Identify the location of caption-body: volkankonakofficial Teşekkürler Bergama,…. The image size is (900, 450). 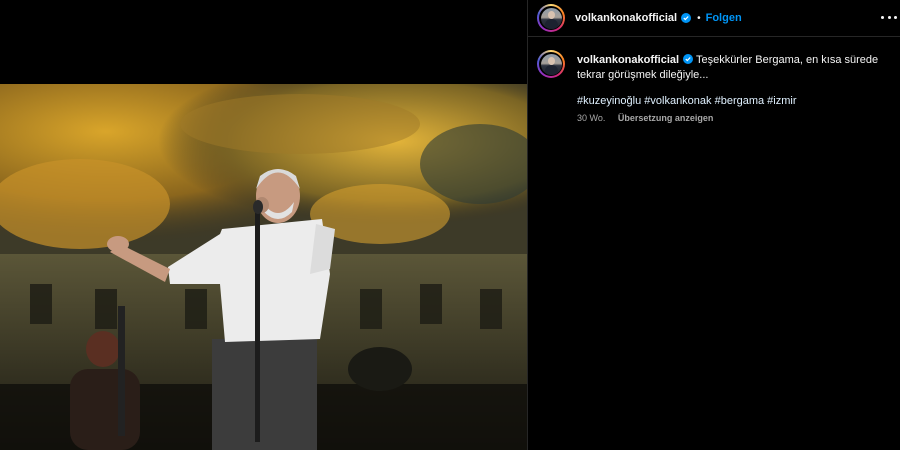
(732, 68).